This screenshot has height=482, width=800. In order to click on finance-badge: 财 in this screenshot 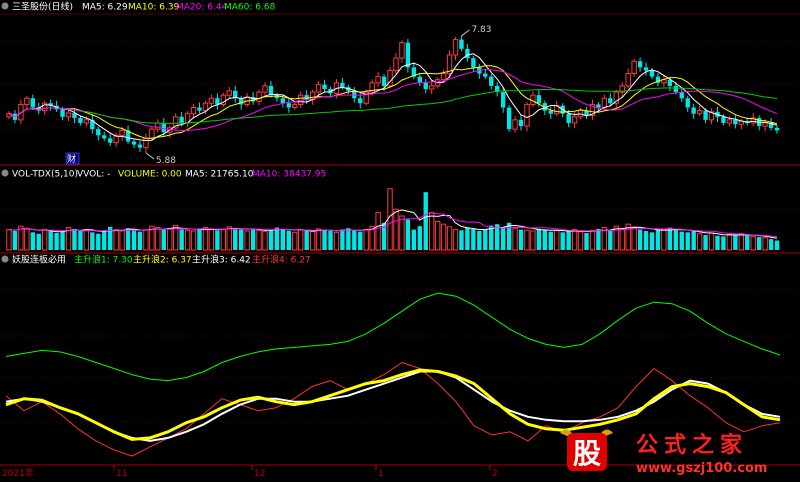, I will do `click(72, 158)`.